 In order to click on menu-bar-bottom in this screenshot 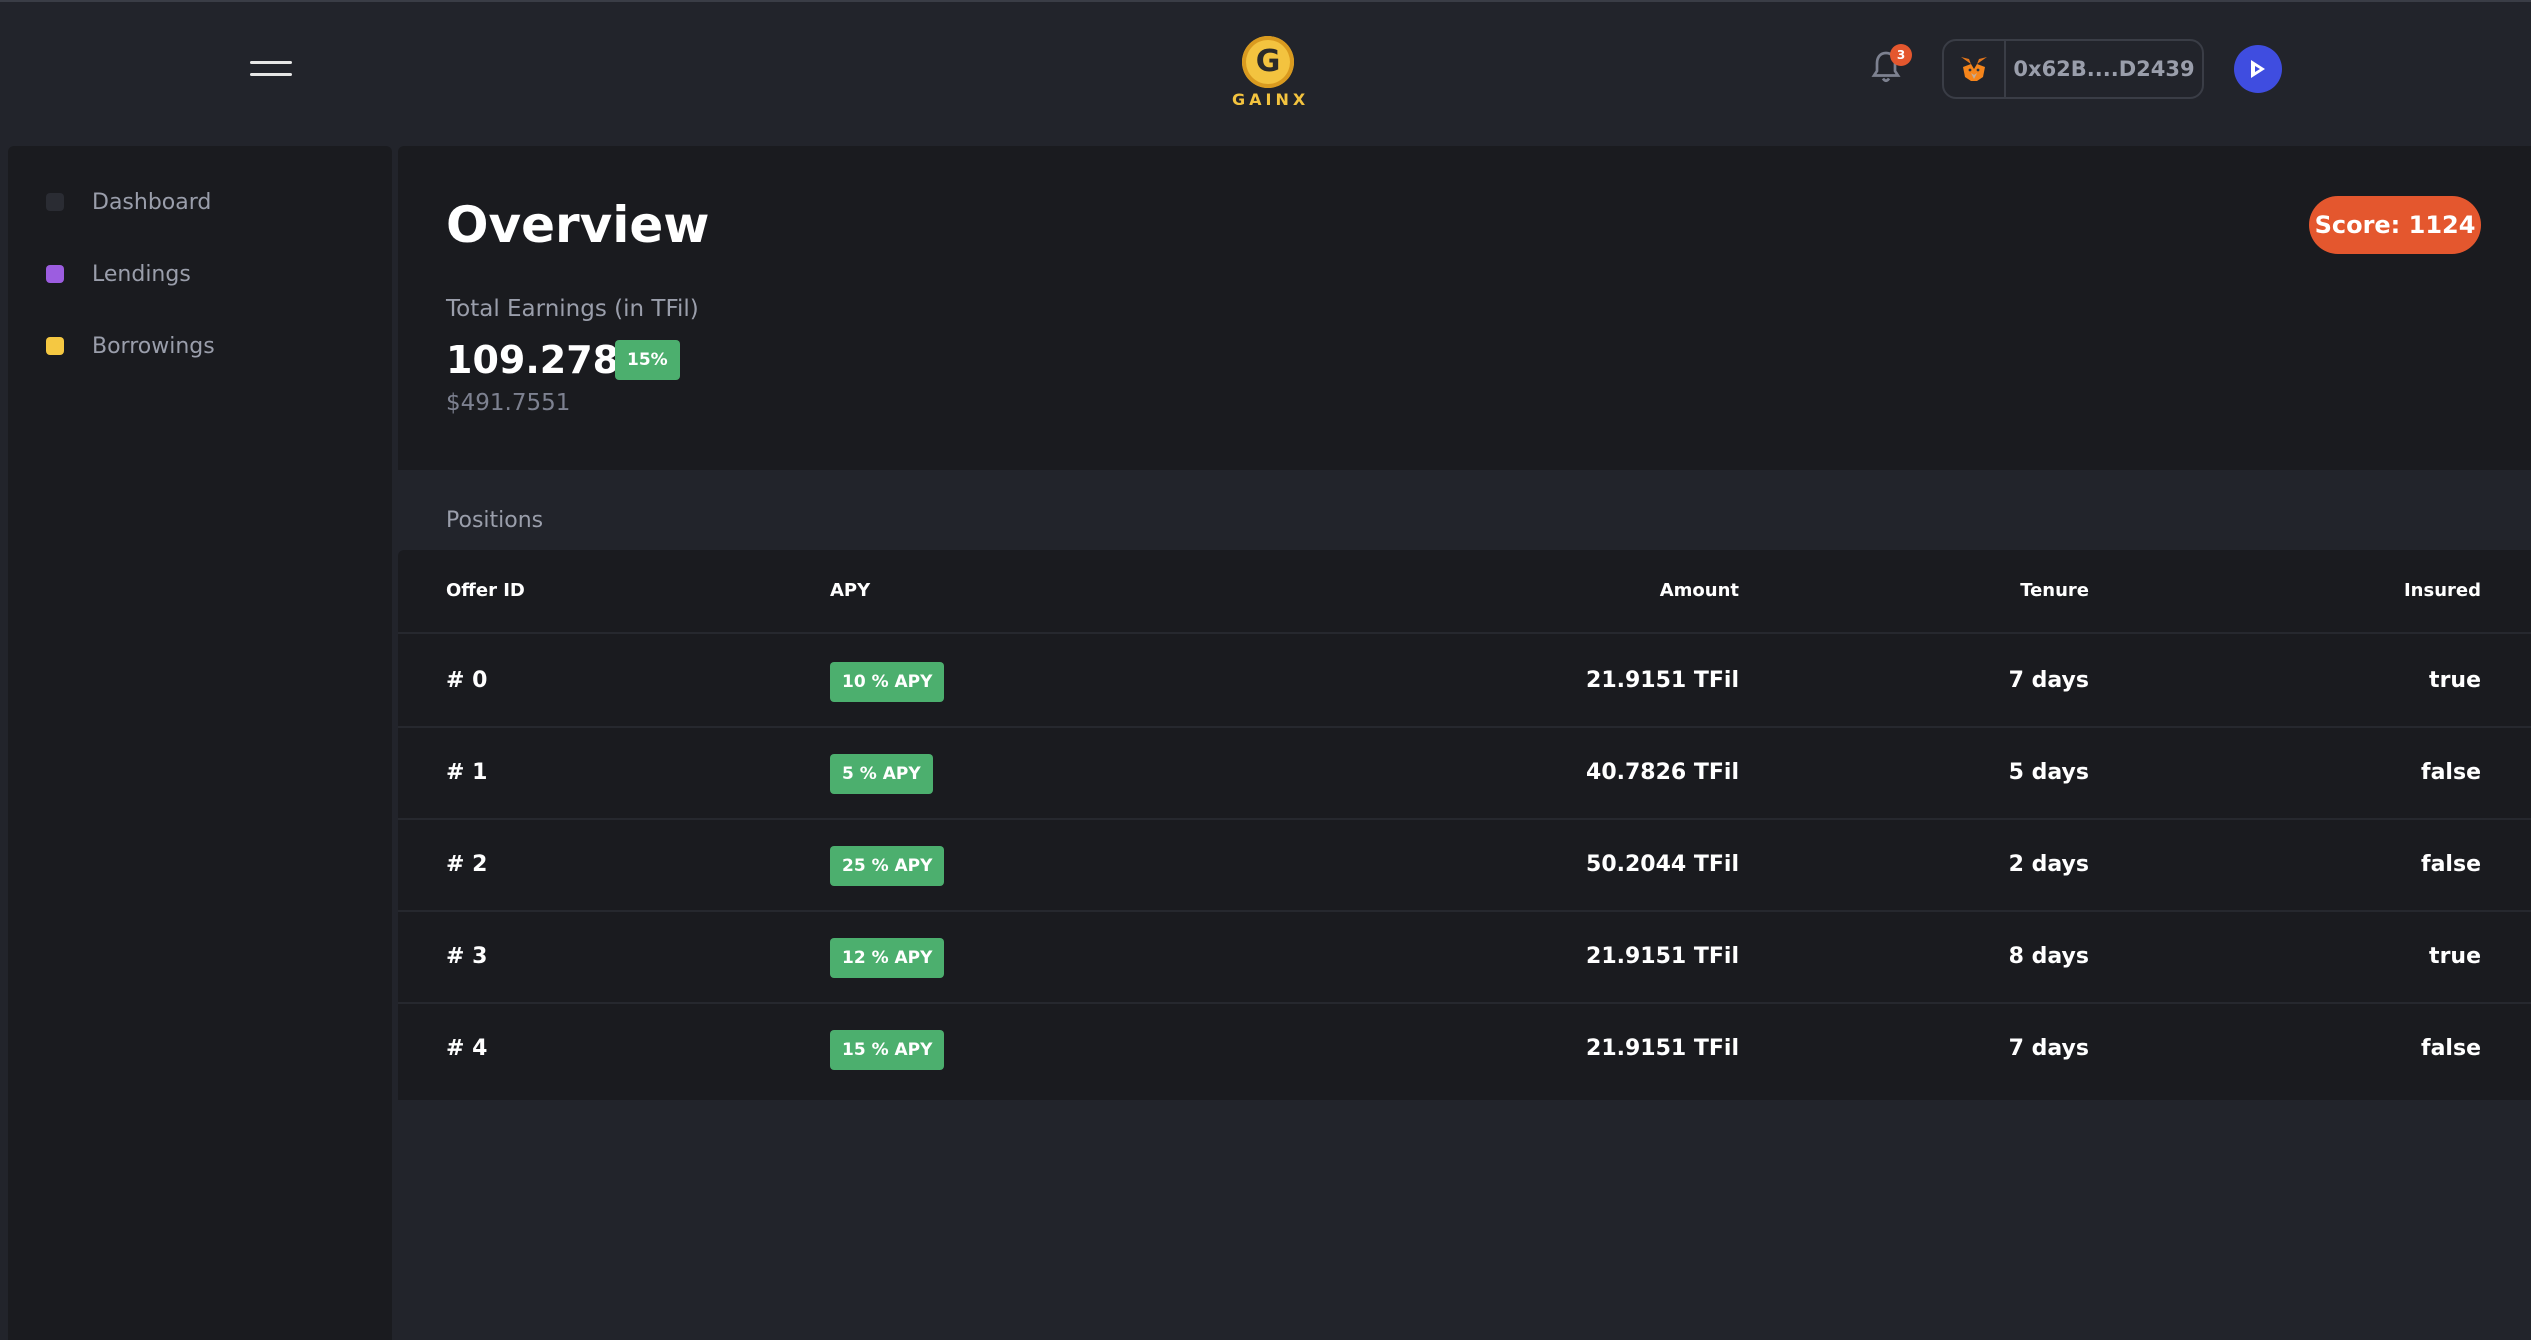, I will do `click(271, 74)`.